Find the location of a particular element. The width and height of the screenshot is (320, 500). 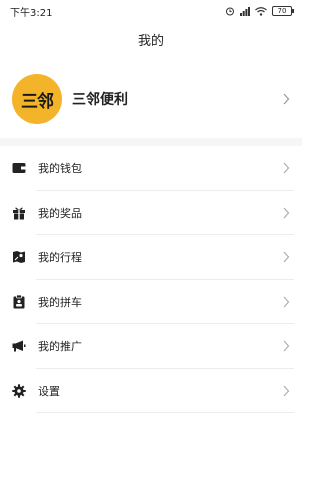

alarm-icon is located at coordinates (230, 11).